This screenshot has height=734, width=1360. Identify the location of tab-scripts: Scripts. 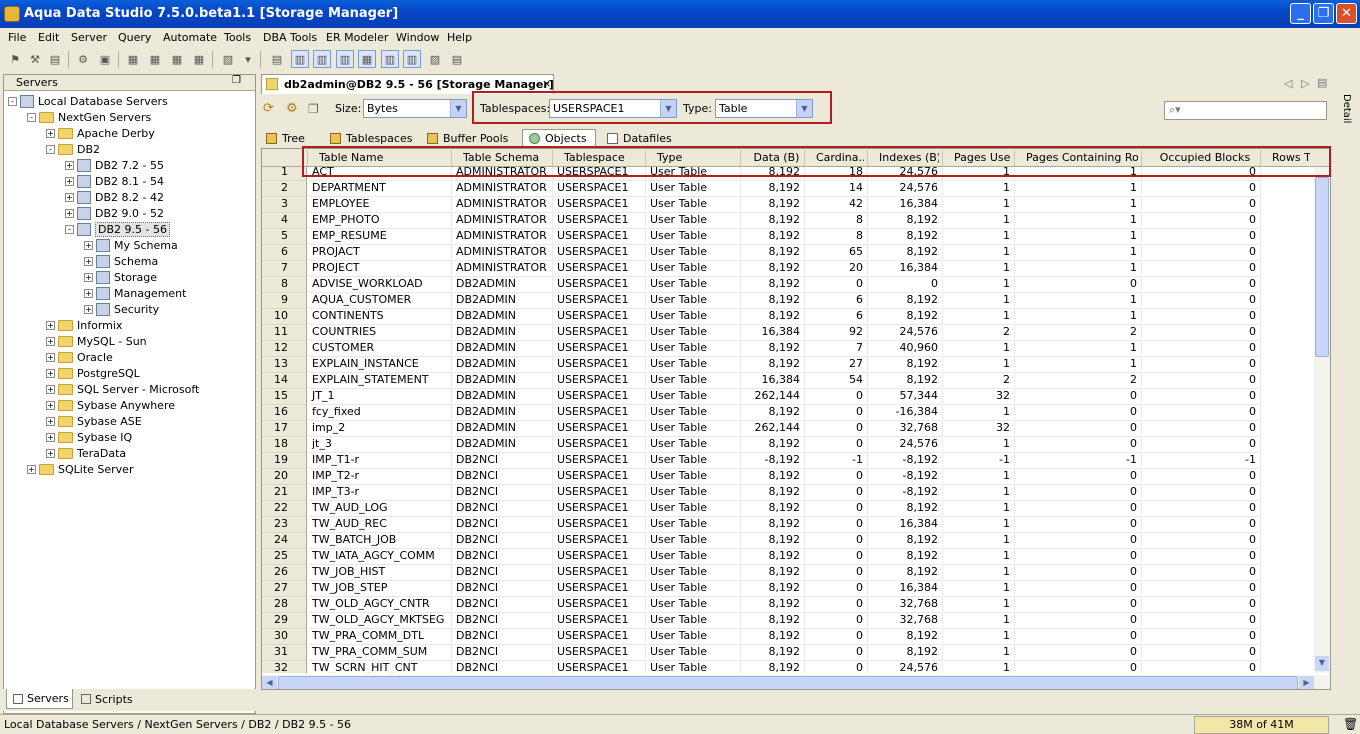
(106, 699).